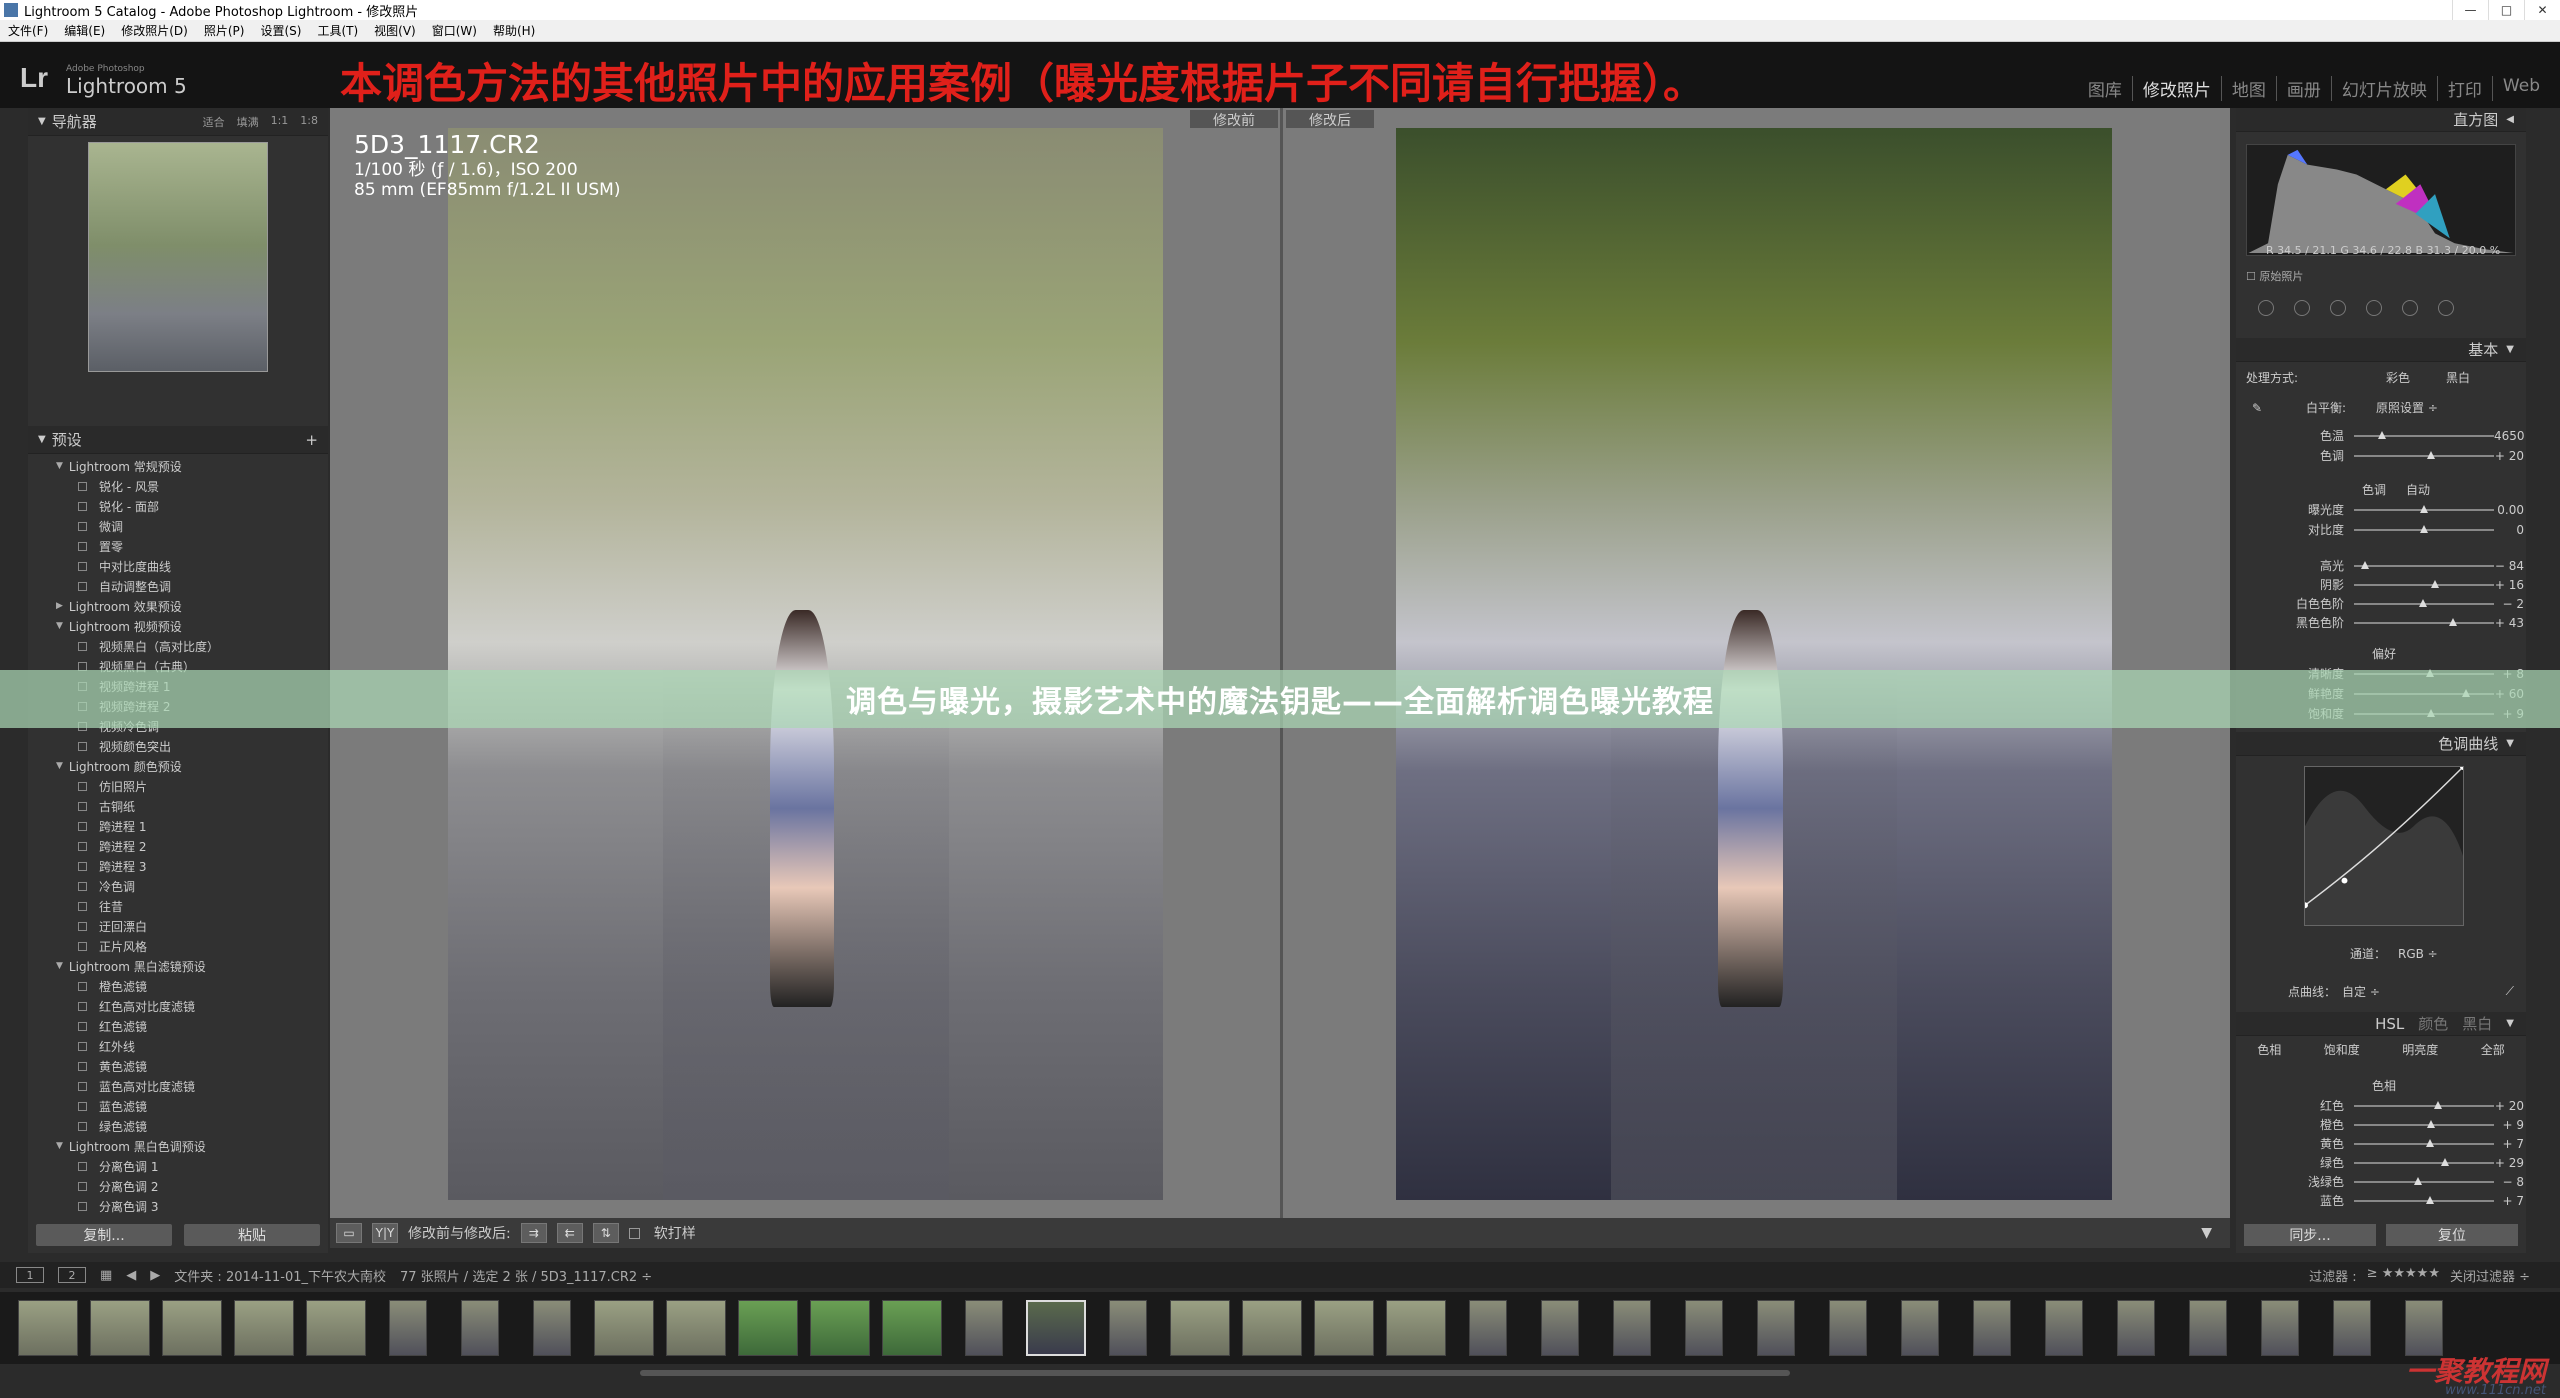 This screenshot has width=2560, height=1398. Describe the element at coordinates (178, 606) in the screenshot. I see `preset-folder: ▶ Lightroom 效果预设` at that location.